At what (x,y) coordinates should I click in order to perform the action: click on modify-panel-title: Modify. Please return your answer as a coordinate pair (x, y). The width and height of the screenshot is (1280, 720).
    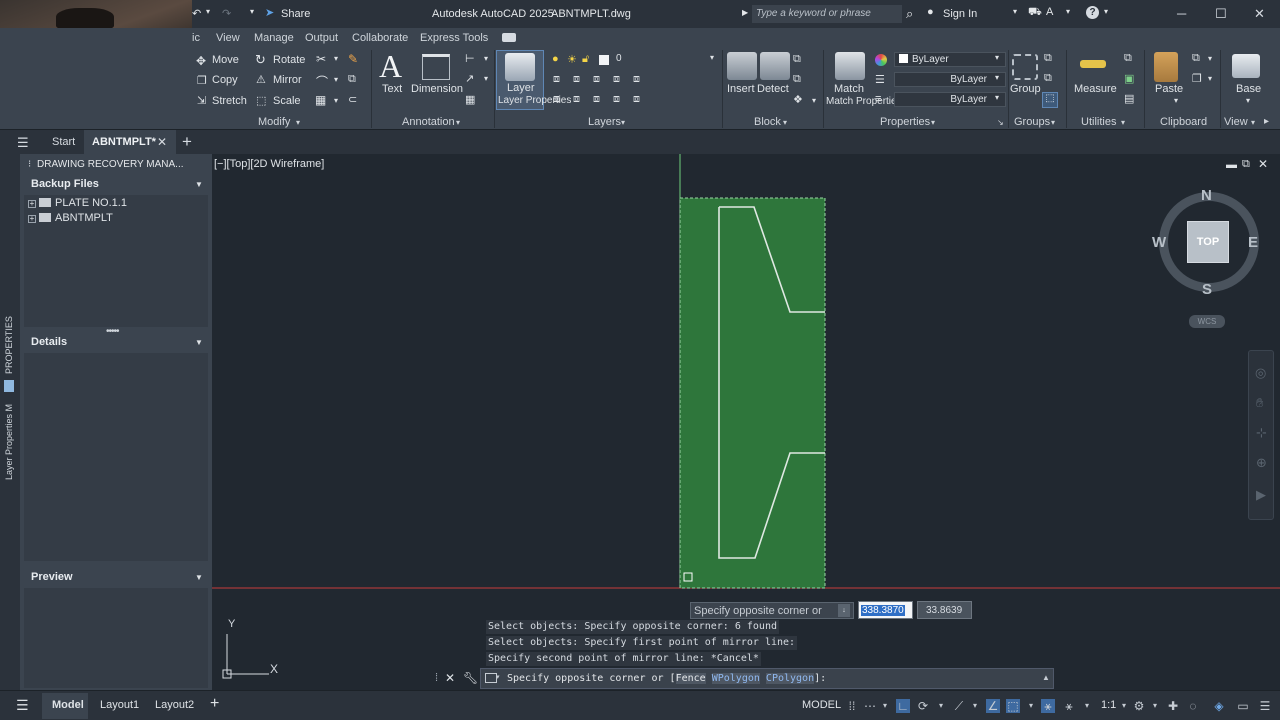
    Looking at the image, I should click on (274, 122).